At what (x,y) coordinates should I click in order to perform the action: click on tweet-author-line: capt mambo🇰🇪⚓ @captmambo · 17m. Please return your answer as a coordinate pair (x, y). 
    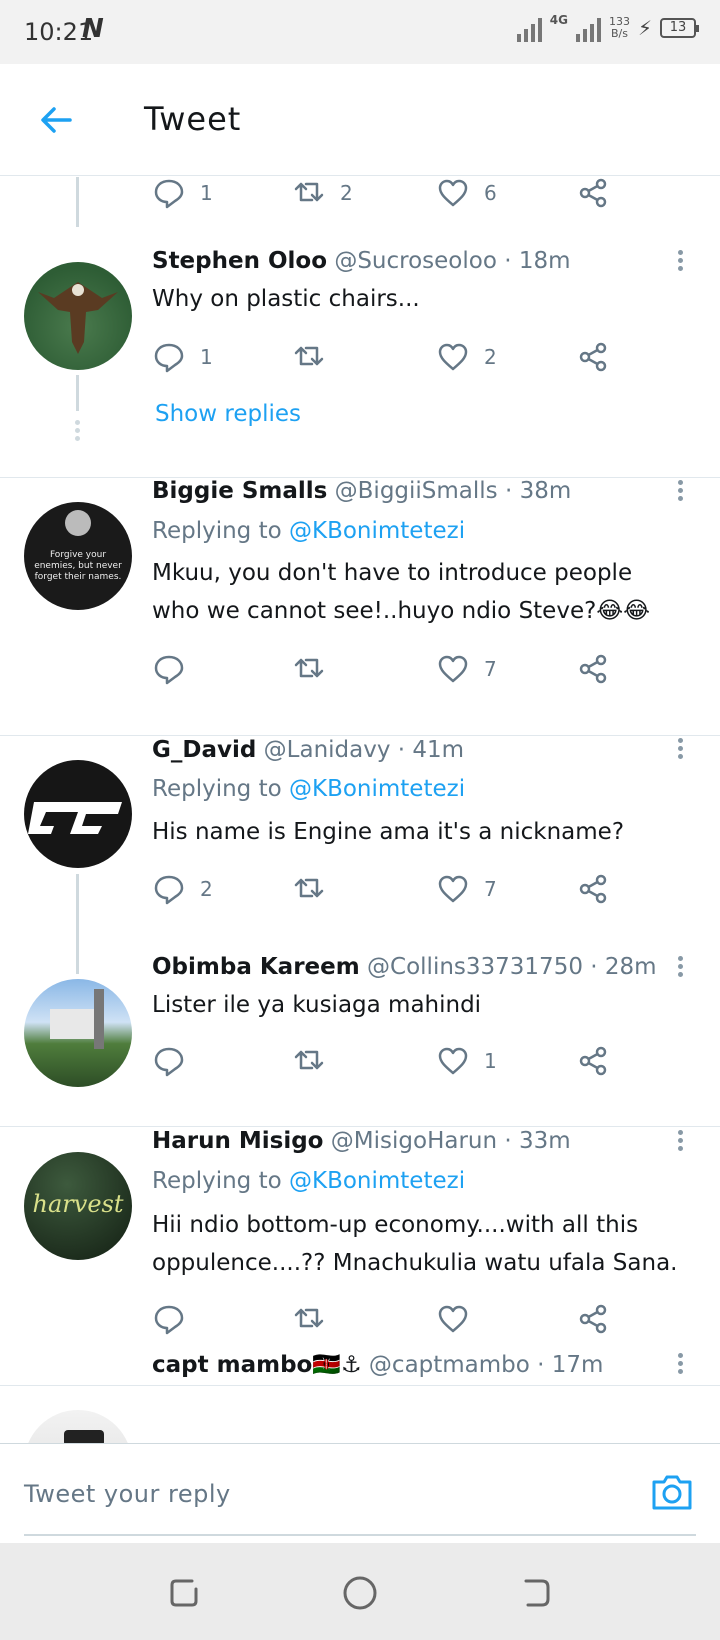
    Looking at the image, I should click on (377, 1364).